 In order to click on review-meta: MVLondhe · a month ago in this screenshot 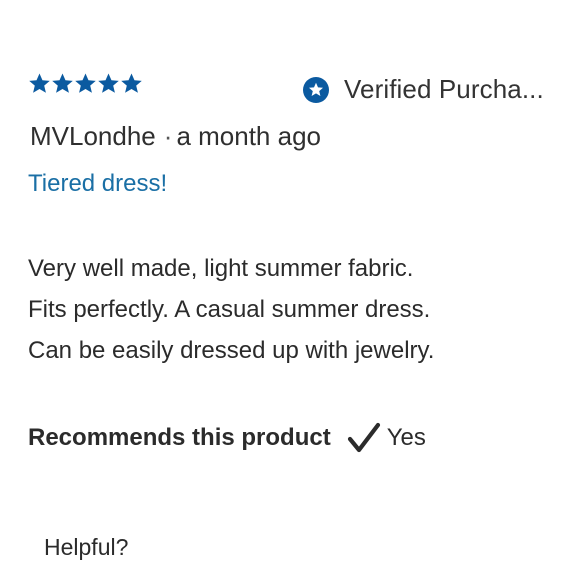, I will do `click(175, 136)`.